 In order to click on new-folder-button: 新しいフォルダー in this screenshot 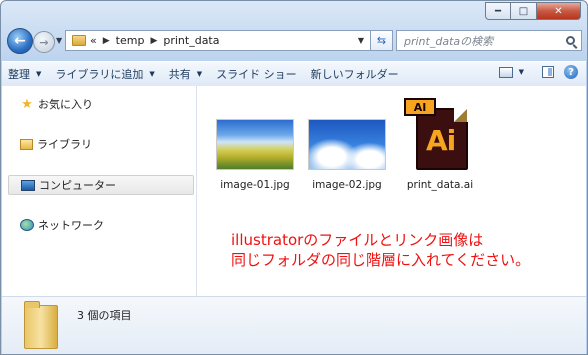, I will do `click(355, 74)`.